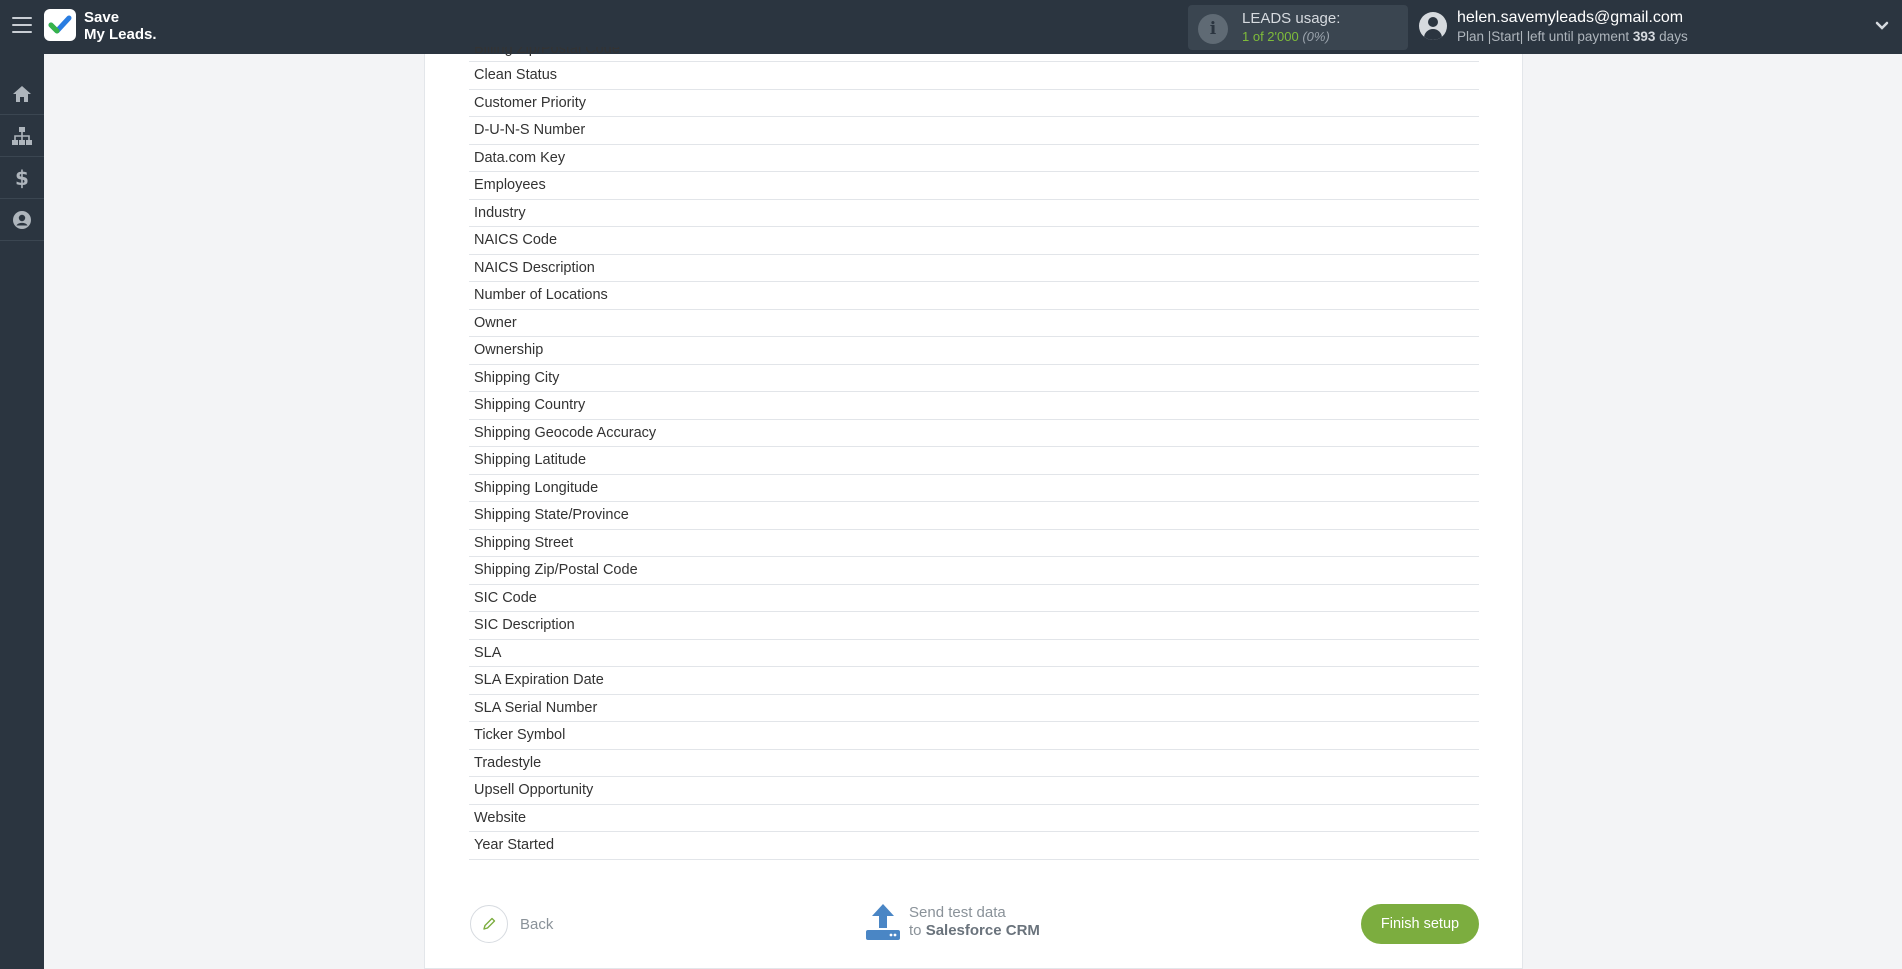 This screenshot has height=969, width=1902. What do you see at coordinates (915, 930) in the screenshot?
I see `send-to: to` at bounding box center [915, 930].